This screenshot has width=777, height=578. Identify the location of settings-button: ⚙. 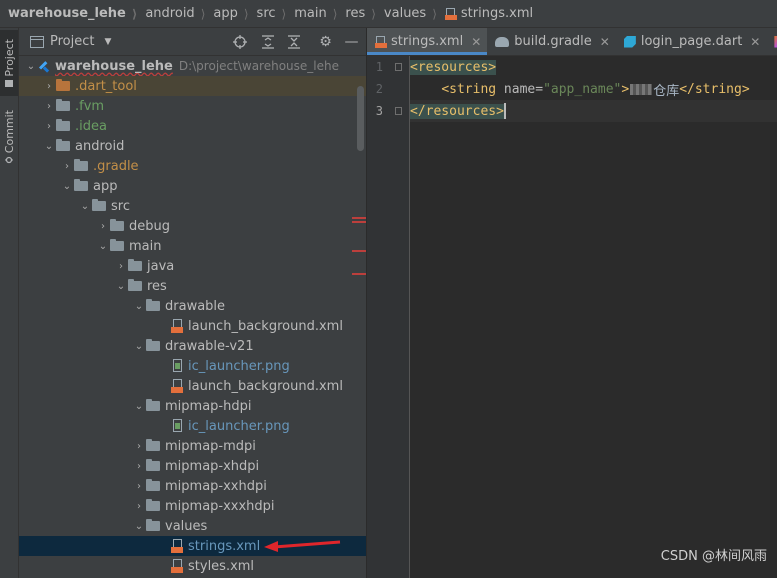
(325, 41).